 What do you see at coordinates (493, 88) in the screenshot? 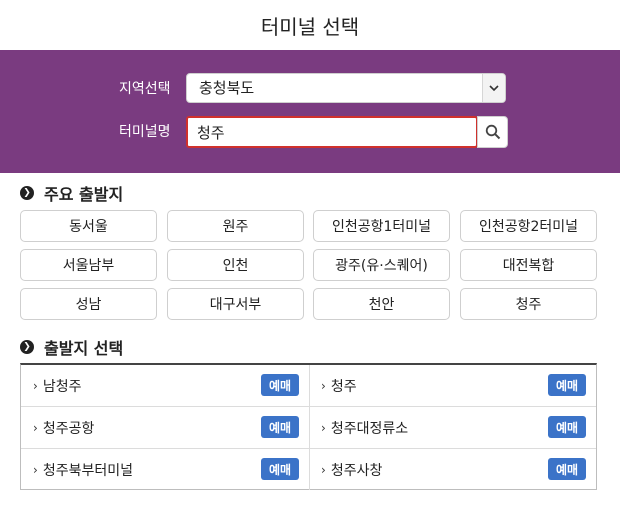
I see `chevron-down-icon` at bounding box center [493, 88].